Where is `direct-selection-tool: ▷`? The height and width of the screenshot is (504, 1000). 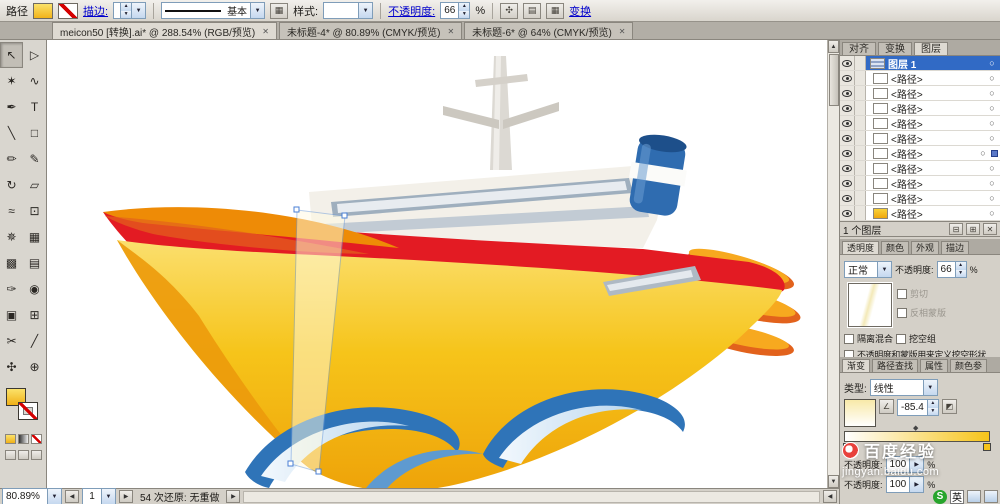
direct-selection-tool: ▷ is located at coordinates (34, 55).